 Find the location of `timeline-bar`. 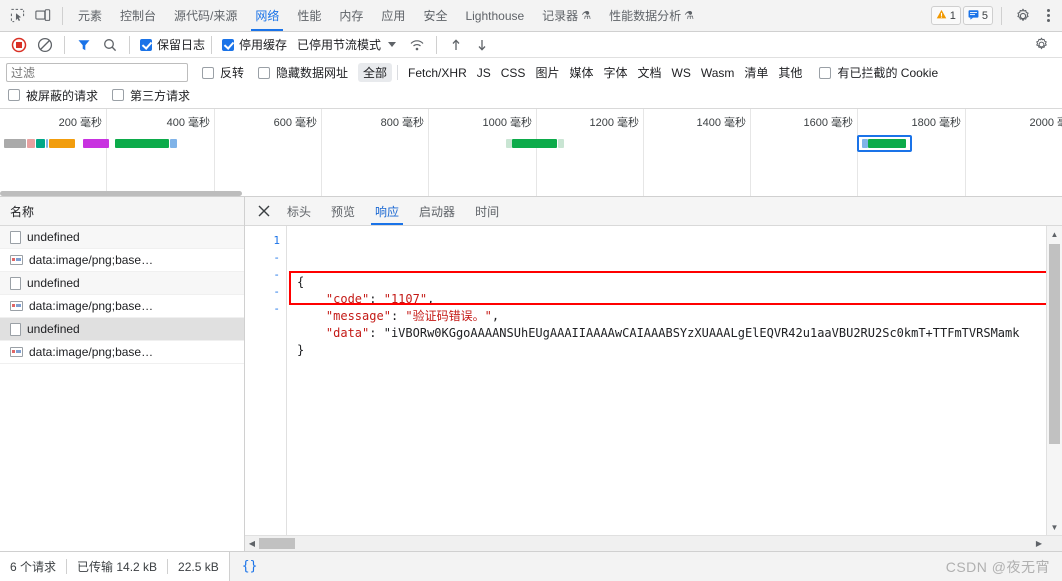

timeline-bar is located at coordinates (112, 143).